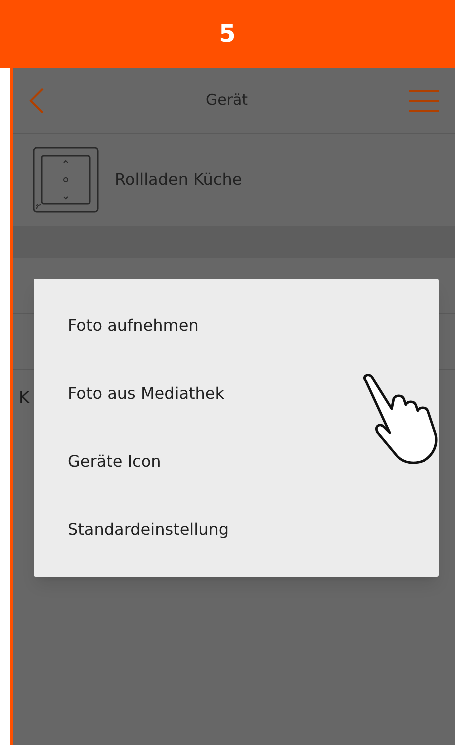 Image resolution: width=455 pixels, height=747 pixels. Describe the element at coordinates (424, 101) in the screenshot. I see `menu-icon` at that location.